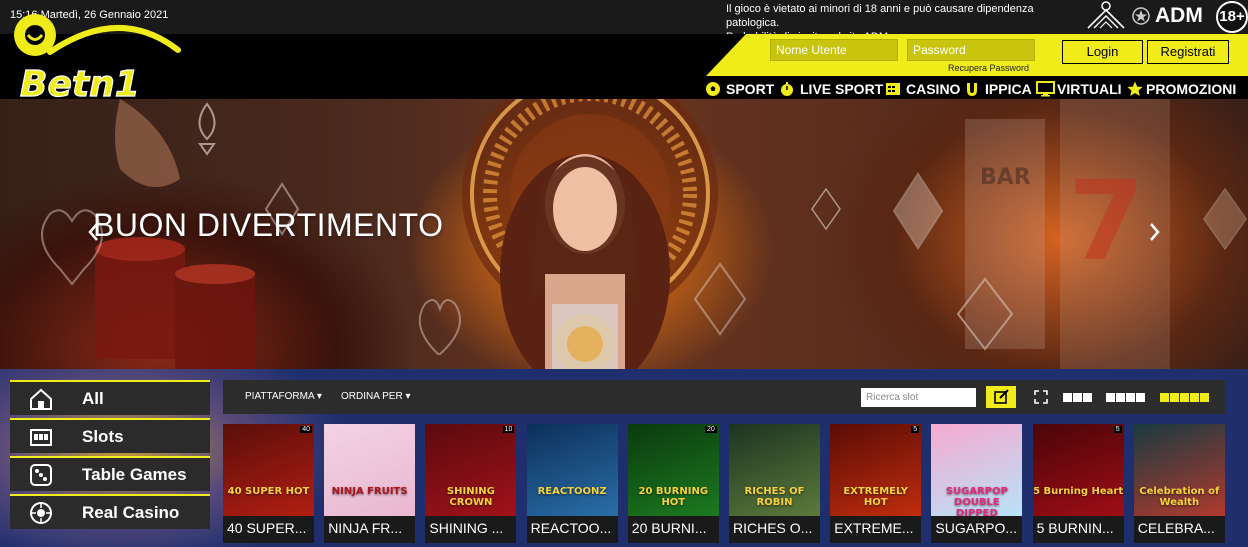 The image size is (1248, 547). I want to click on game-art-title: 5 Burning Heart, so click(1078, 491).